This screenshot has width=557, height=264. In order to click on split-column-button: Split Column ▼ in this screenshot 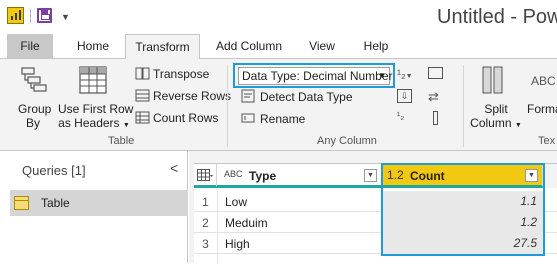, I will do `click(496, 116)`.